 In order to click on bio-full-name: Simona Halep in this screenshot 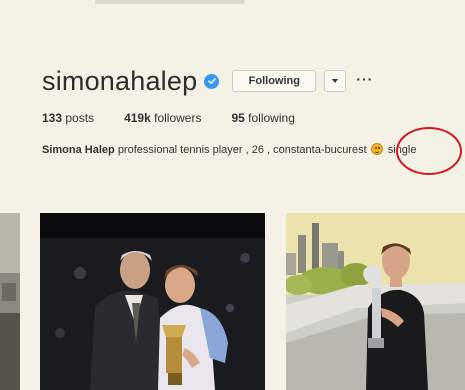, I will do `click(78, 150)`.